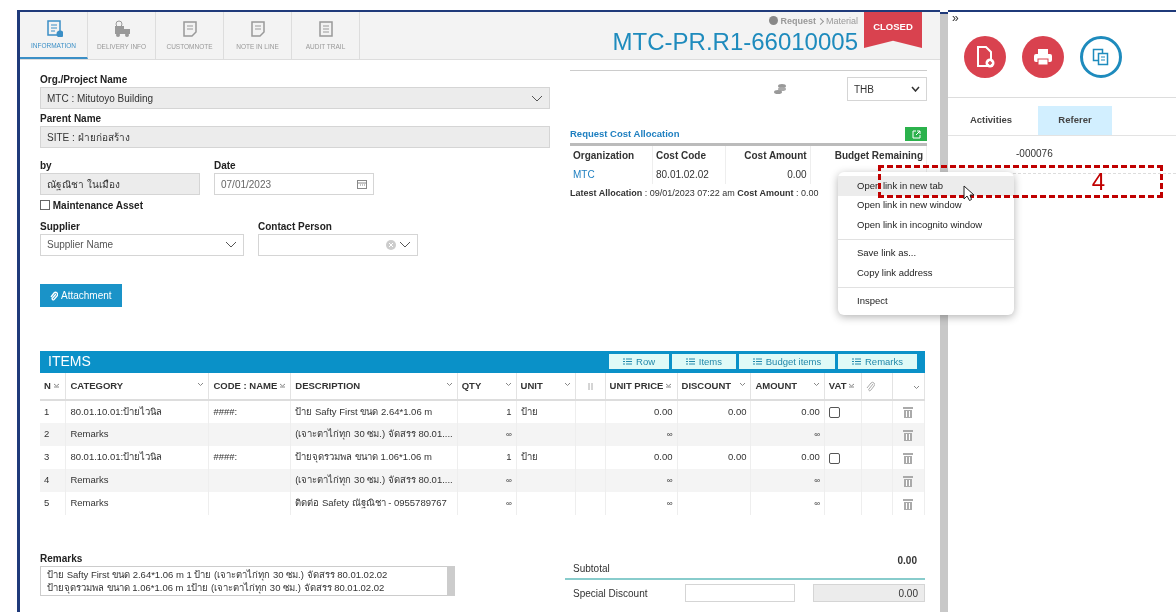 The image size is (1176, 612). I want to click on document-title: MTC-PR.R1-66010005, so click(735, 41).